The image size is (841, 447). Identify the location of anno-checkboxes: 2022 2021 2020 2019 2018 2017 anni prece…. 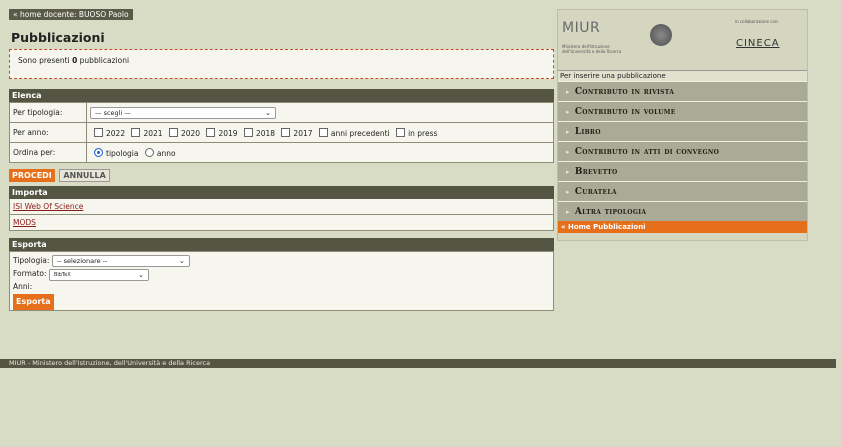
(320, 132).